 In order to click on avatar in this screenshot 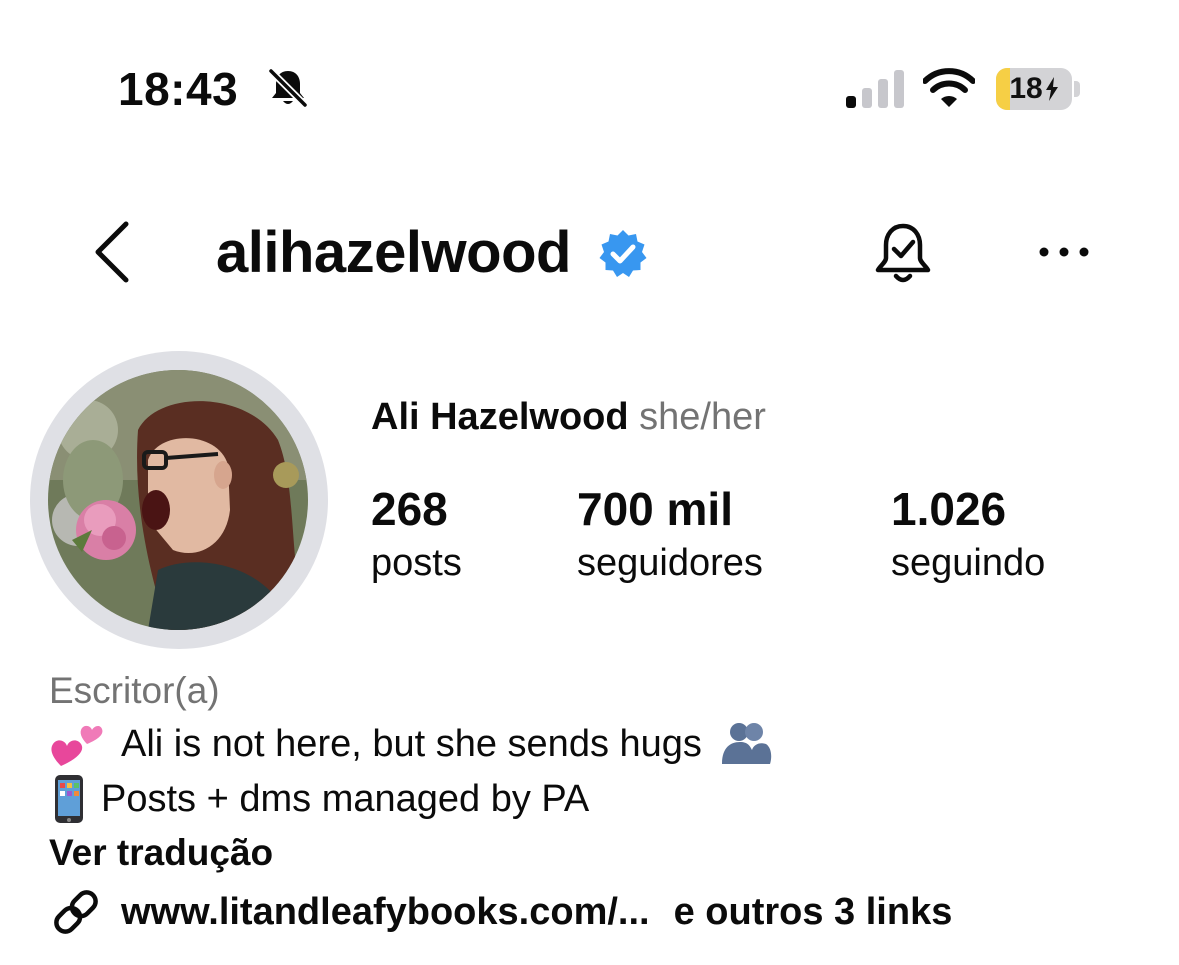, I will do `click(178, 500)`.